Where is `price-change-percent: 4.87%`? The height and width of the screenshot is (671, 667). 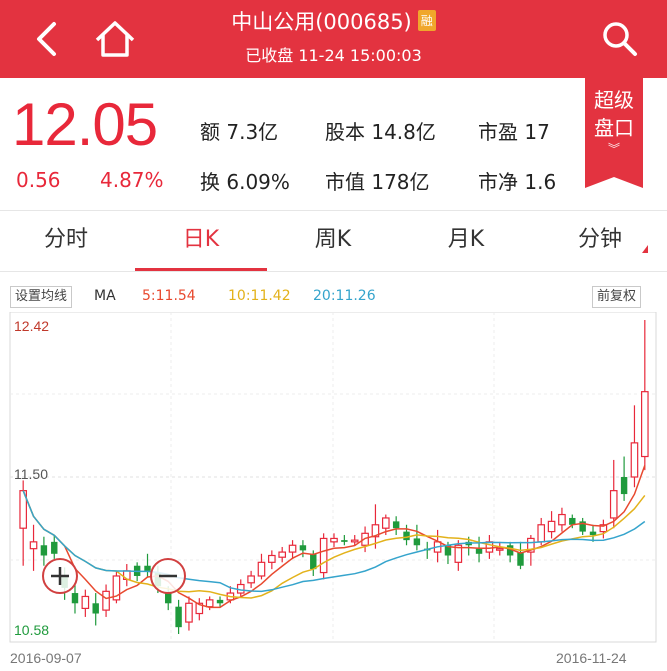
price-change-percent: 4.87% is located at coordinates (132, 180).